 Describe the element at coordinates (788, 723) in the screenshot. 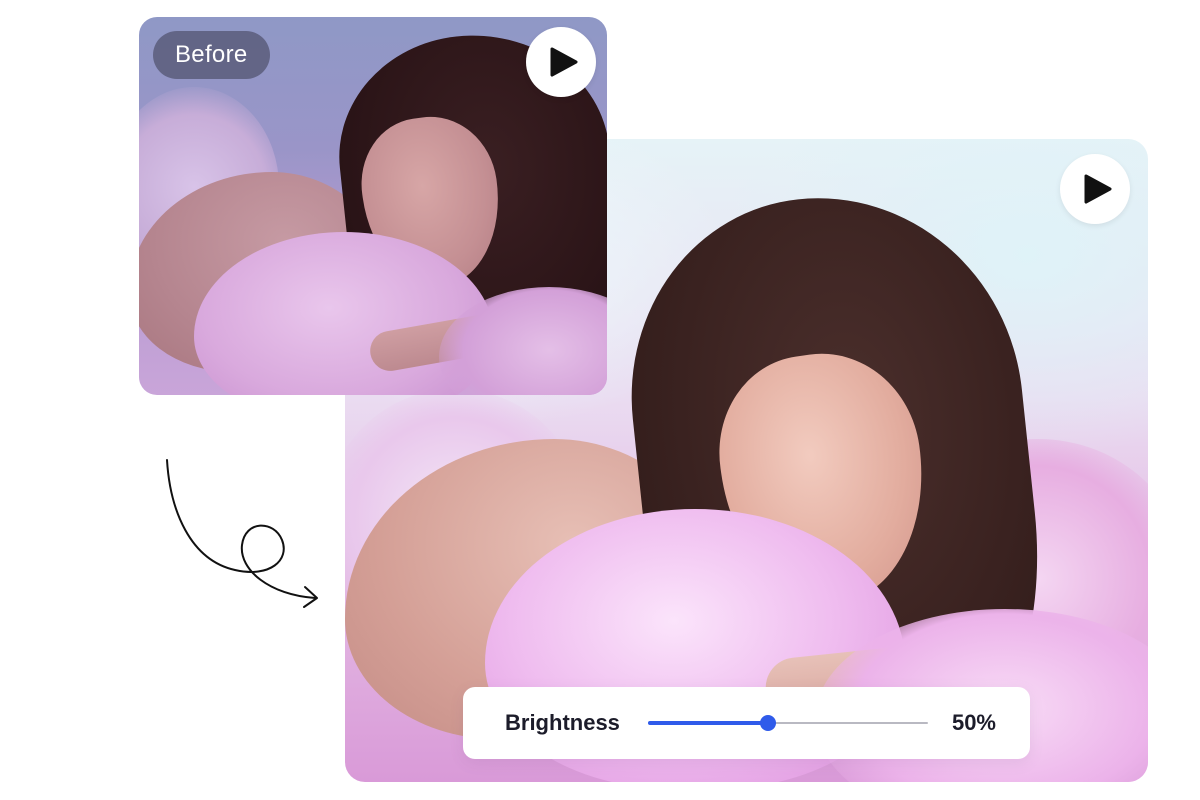

I see `brightness-slider` at that location.